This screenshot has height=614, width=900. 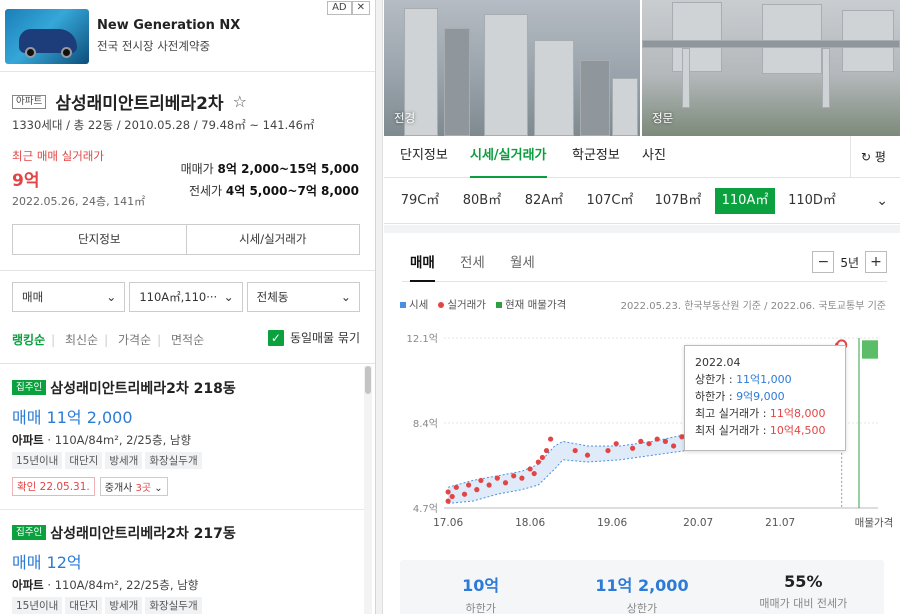 I want to click on favorite-star-icon: ☆, so click(x=240, y=101).